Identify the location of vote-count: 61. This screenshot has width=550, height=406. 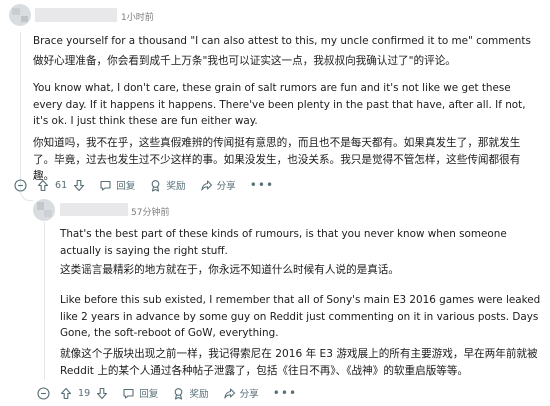
(61, 185).